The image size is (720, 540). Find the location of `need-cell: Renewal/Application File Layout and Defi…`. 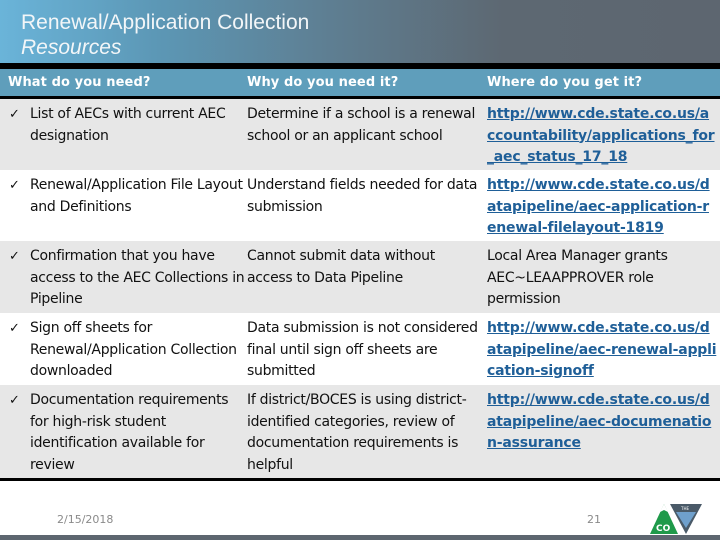

need-cell: Renewal/Application File Layout and Defi… is located at coordinates (136, 196).